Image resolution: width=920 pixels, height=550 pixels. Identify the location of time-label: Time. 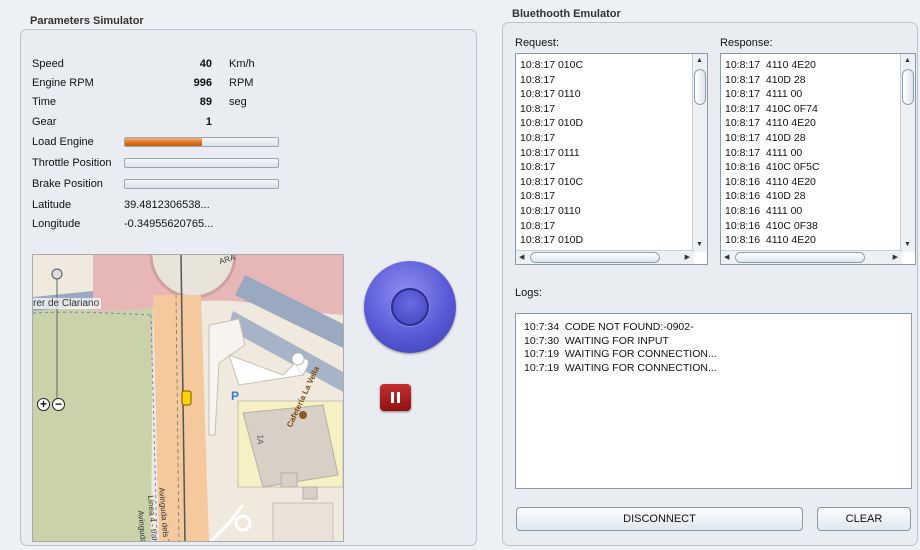
(44, 102).